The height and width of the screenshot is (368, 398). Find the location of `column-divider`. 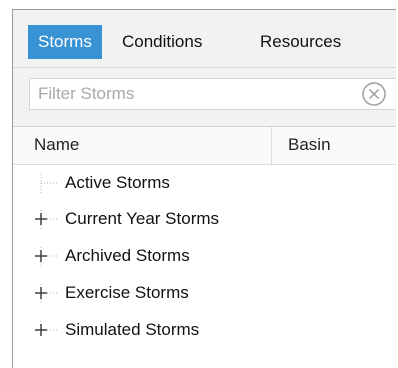

column-divider is located at coordinates (271, 145).